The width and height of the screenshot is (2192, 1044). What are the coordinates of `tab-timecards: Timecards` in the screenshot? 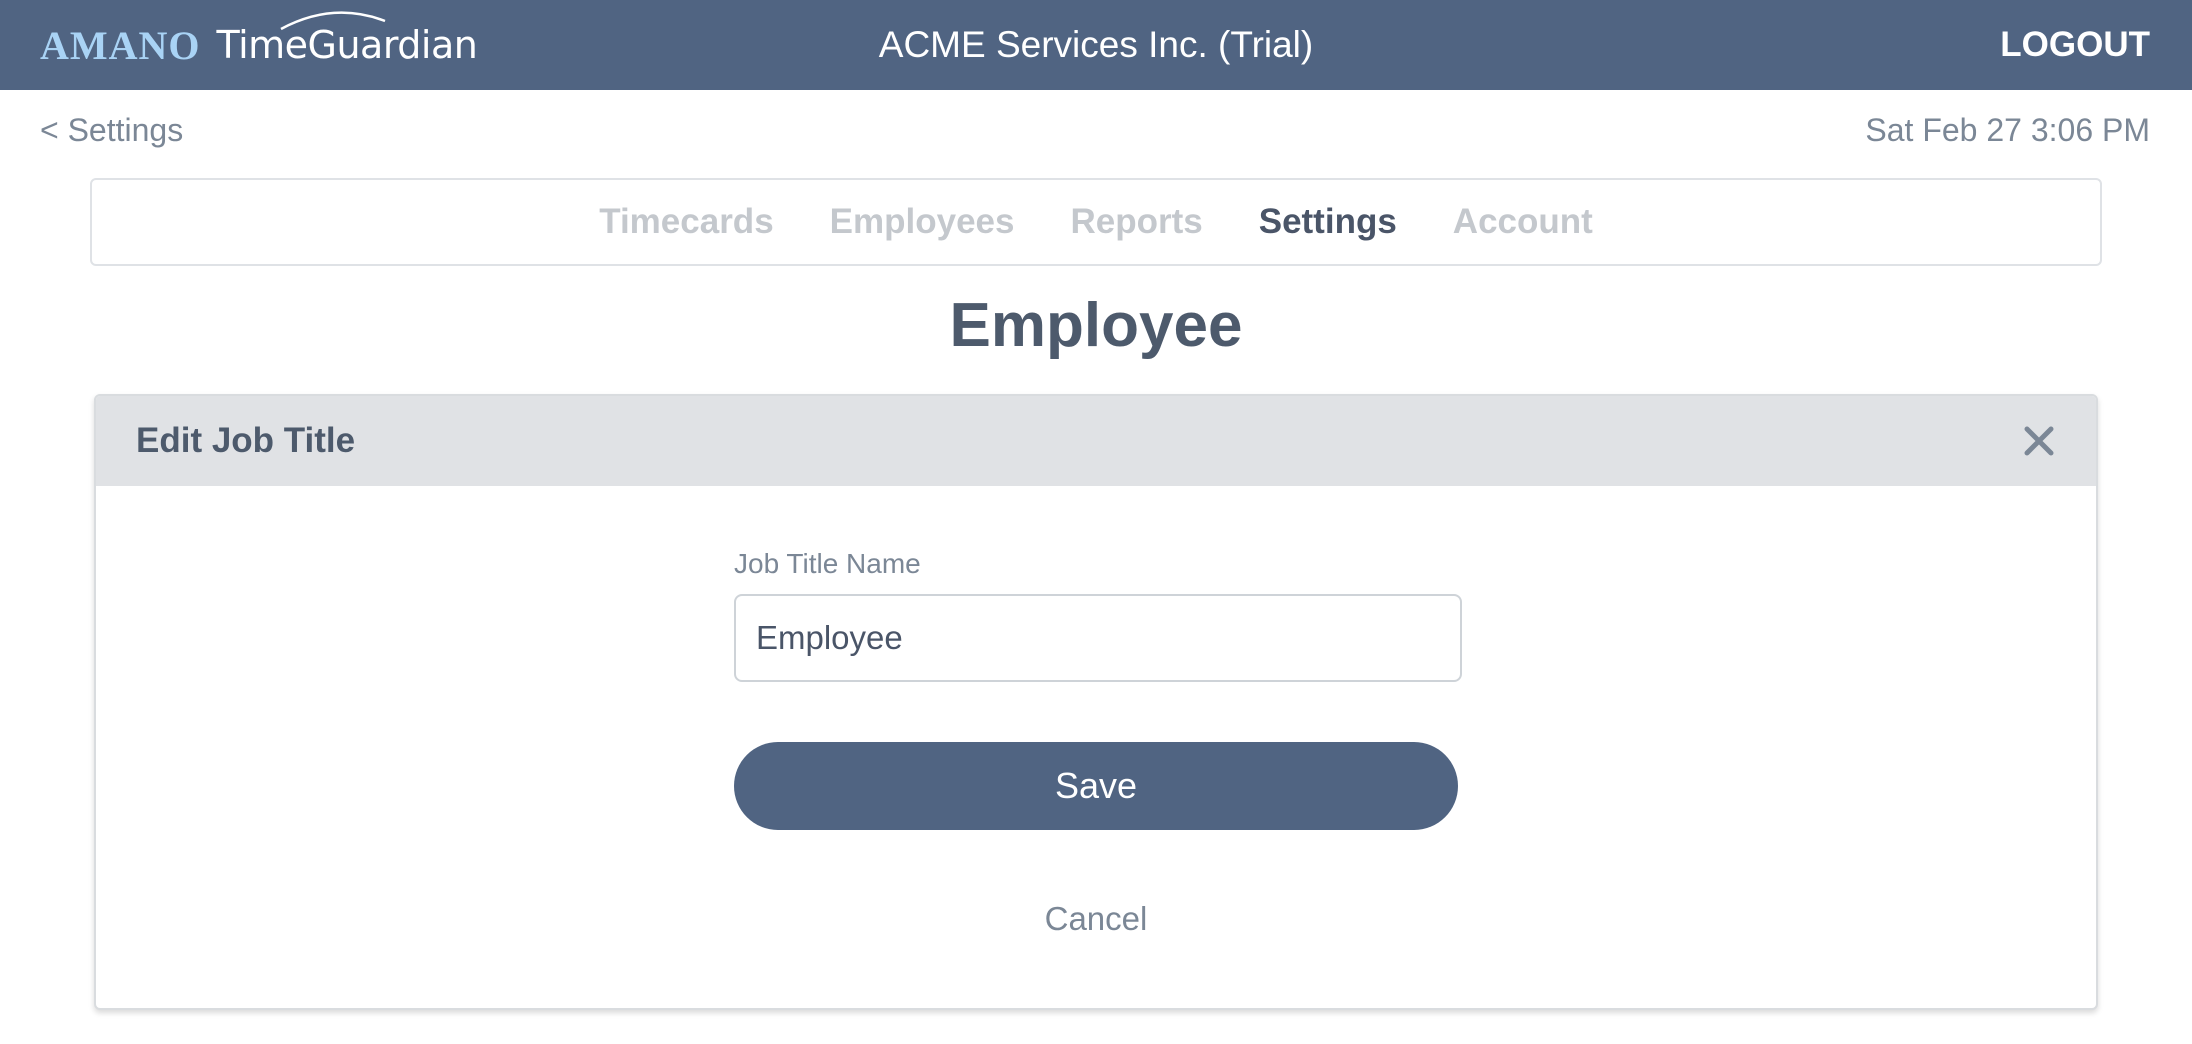 It's located at (686, 222).